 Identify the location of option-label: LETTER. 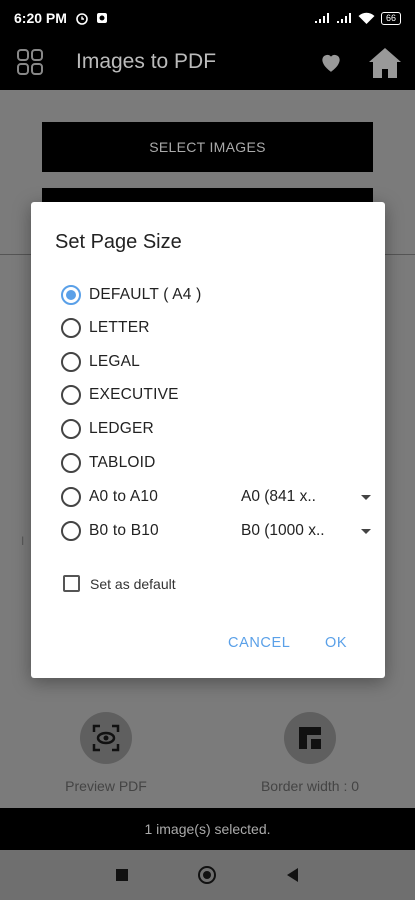
(119, 327).